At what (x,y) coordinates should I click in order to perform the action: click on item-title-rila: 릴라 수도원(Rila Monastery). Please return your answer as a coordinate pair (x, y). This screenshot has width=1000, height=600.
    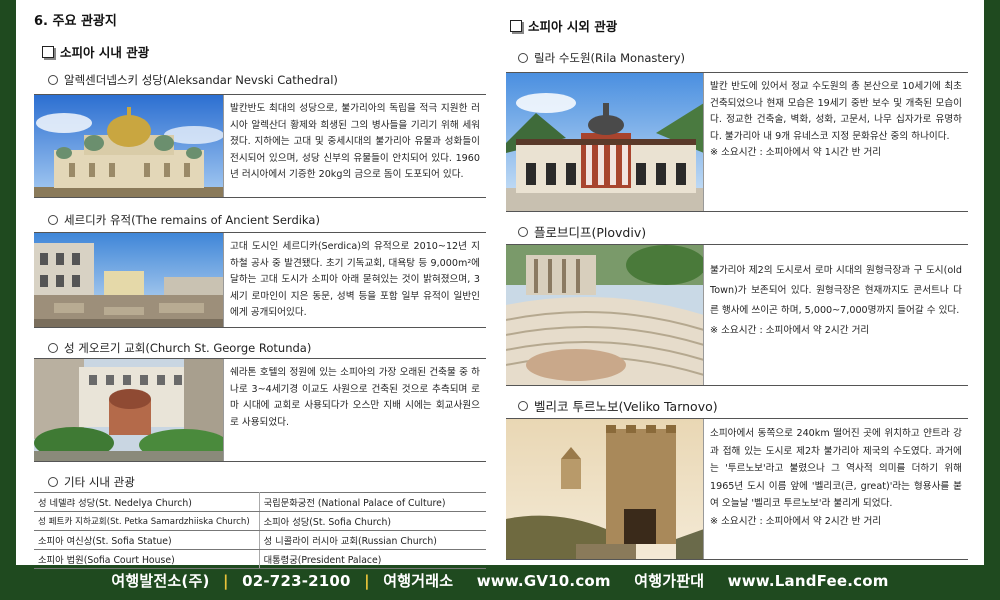
    Looking at the image, I should click on (601, 58).